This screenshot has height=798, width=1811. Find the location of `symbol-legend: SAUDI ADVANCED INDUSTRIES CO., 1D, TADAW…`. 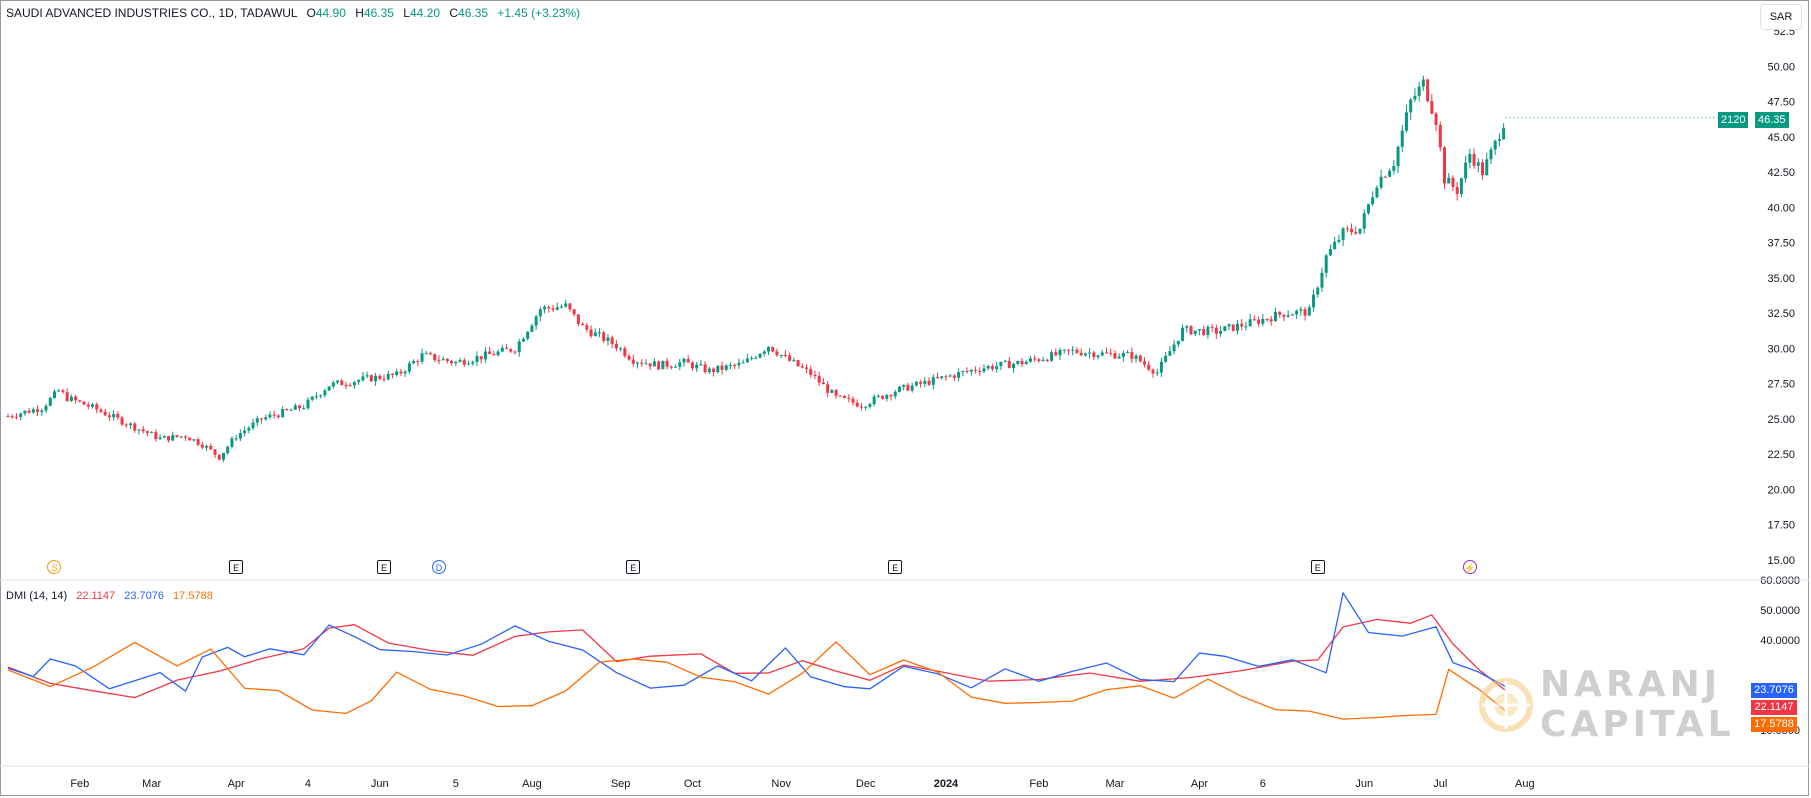

symbol-legend: SAUDI ADVANCED INDUSTRIES CO., 1D, TADAW… is located at coordinates (293, 13).